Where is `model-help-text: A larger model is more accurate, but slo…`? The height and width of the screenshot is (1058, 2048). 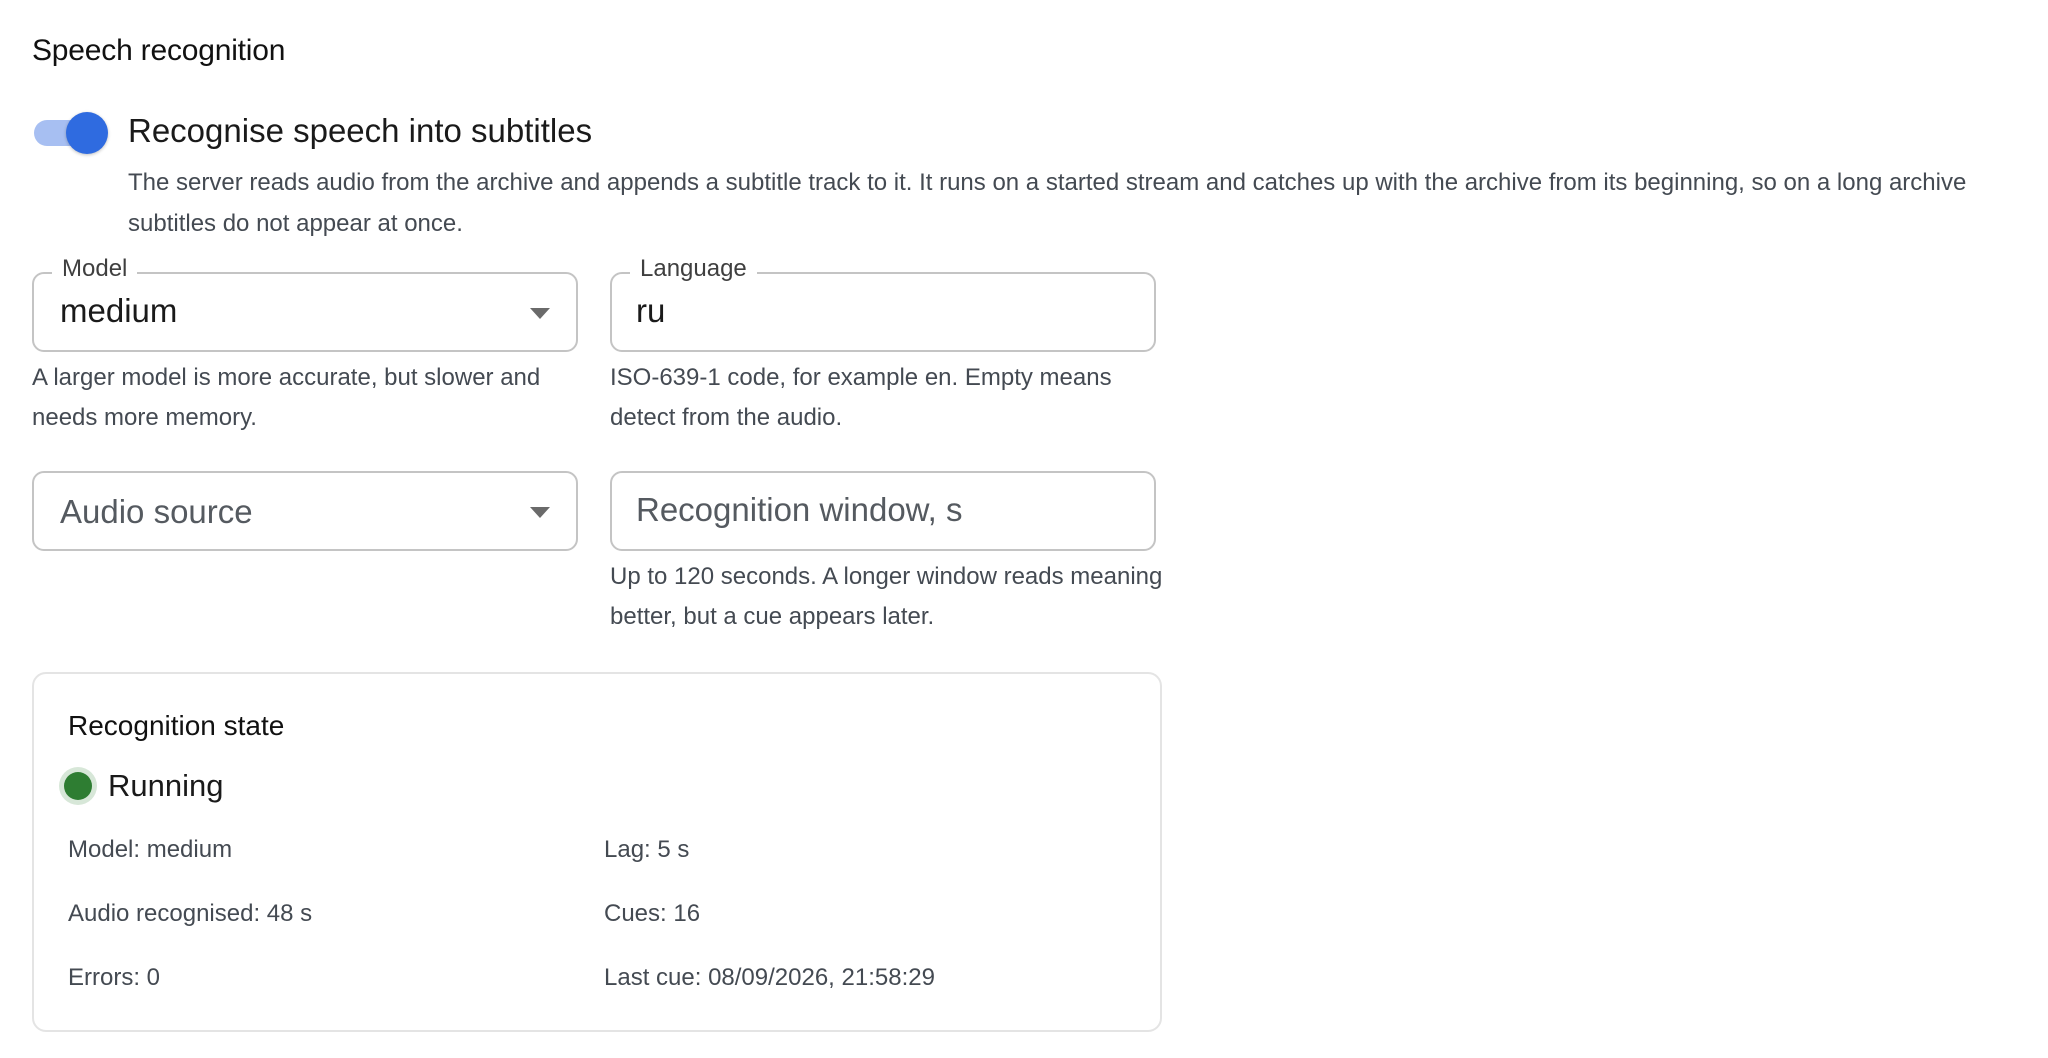 model-help-text: A larger model is more accurate, but slo… is located at coordinates (286, 397).